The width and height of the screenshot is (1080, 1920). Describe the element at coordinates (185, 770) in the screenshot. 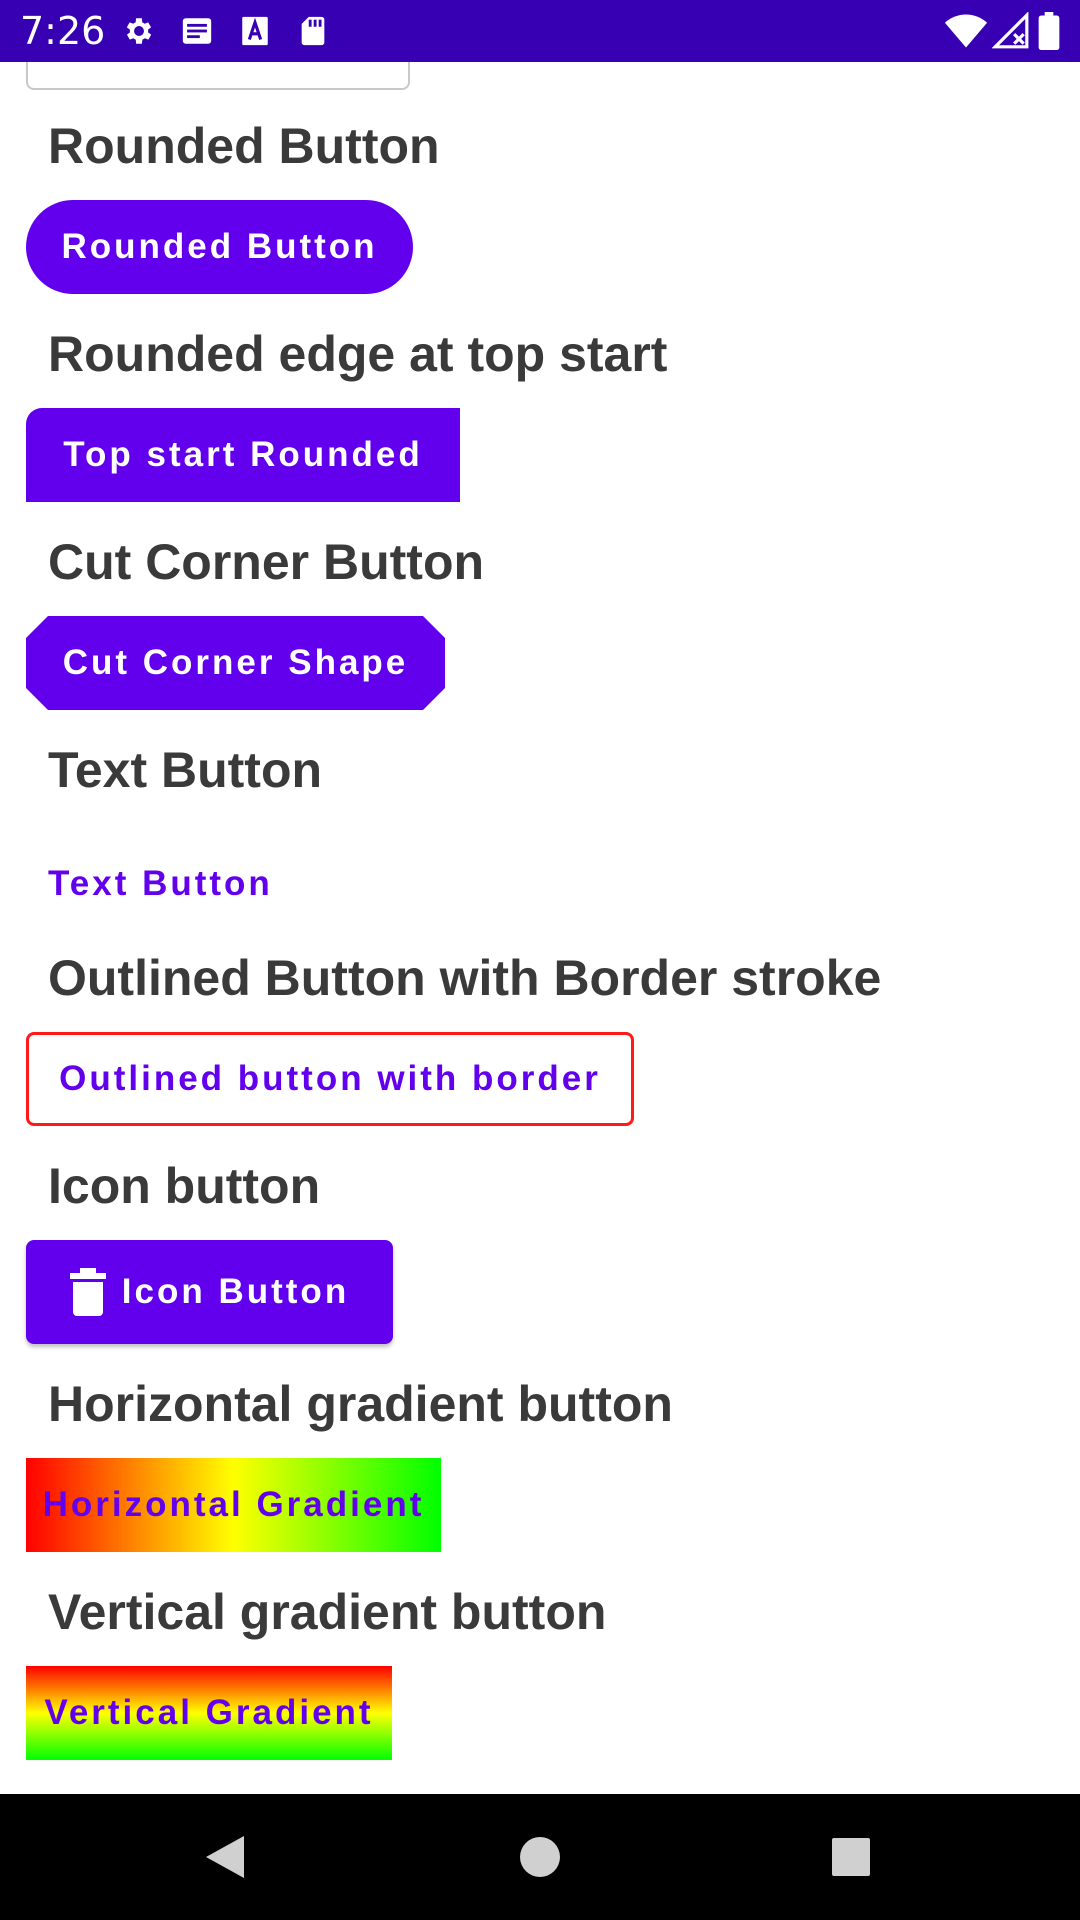

I see `heading-text-button: Text Button` at that location.